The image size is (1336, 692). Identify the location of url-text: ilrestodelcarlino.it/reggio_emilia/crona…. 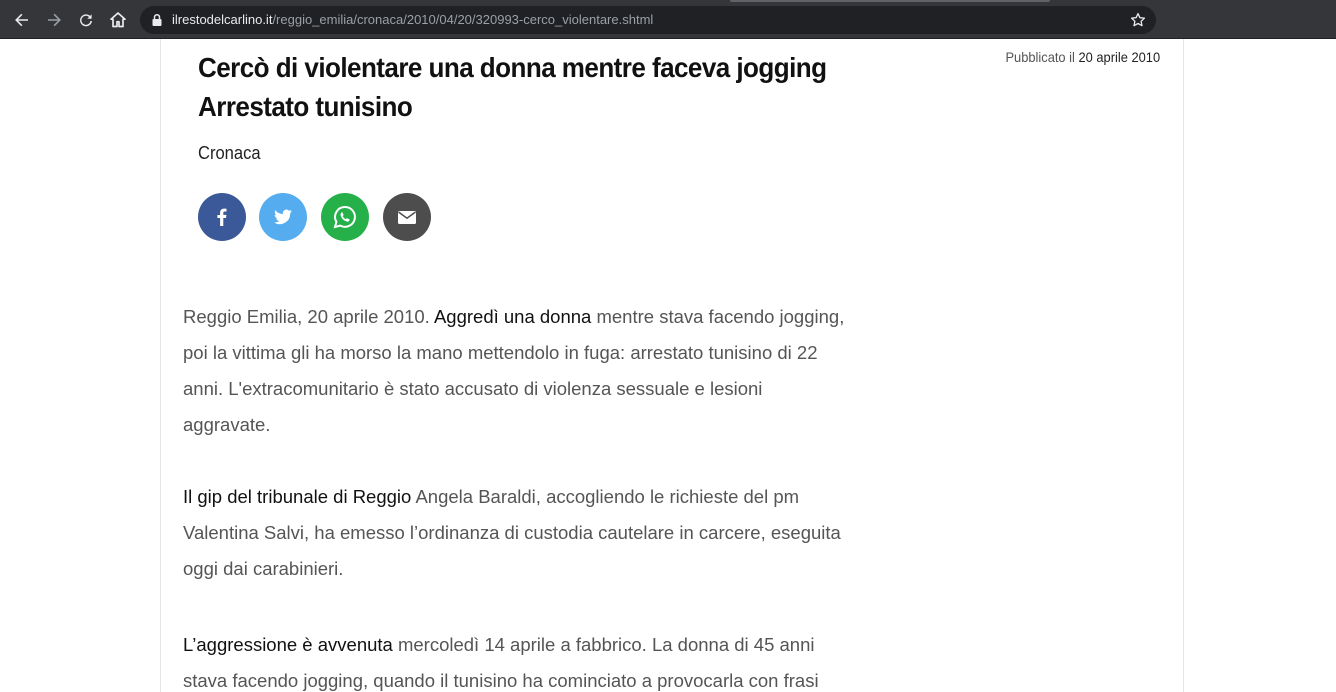
(412, 20).